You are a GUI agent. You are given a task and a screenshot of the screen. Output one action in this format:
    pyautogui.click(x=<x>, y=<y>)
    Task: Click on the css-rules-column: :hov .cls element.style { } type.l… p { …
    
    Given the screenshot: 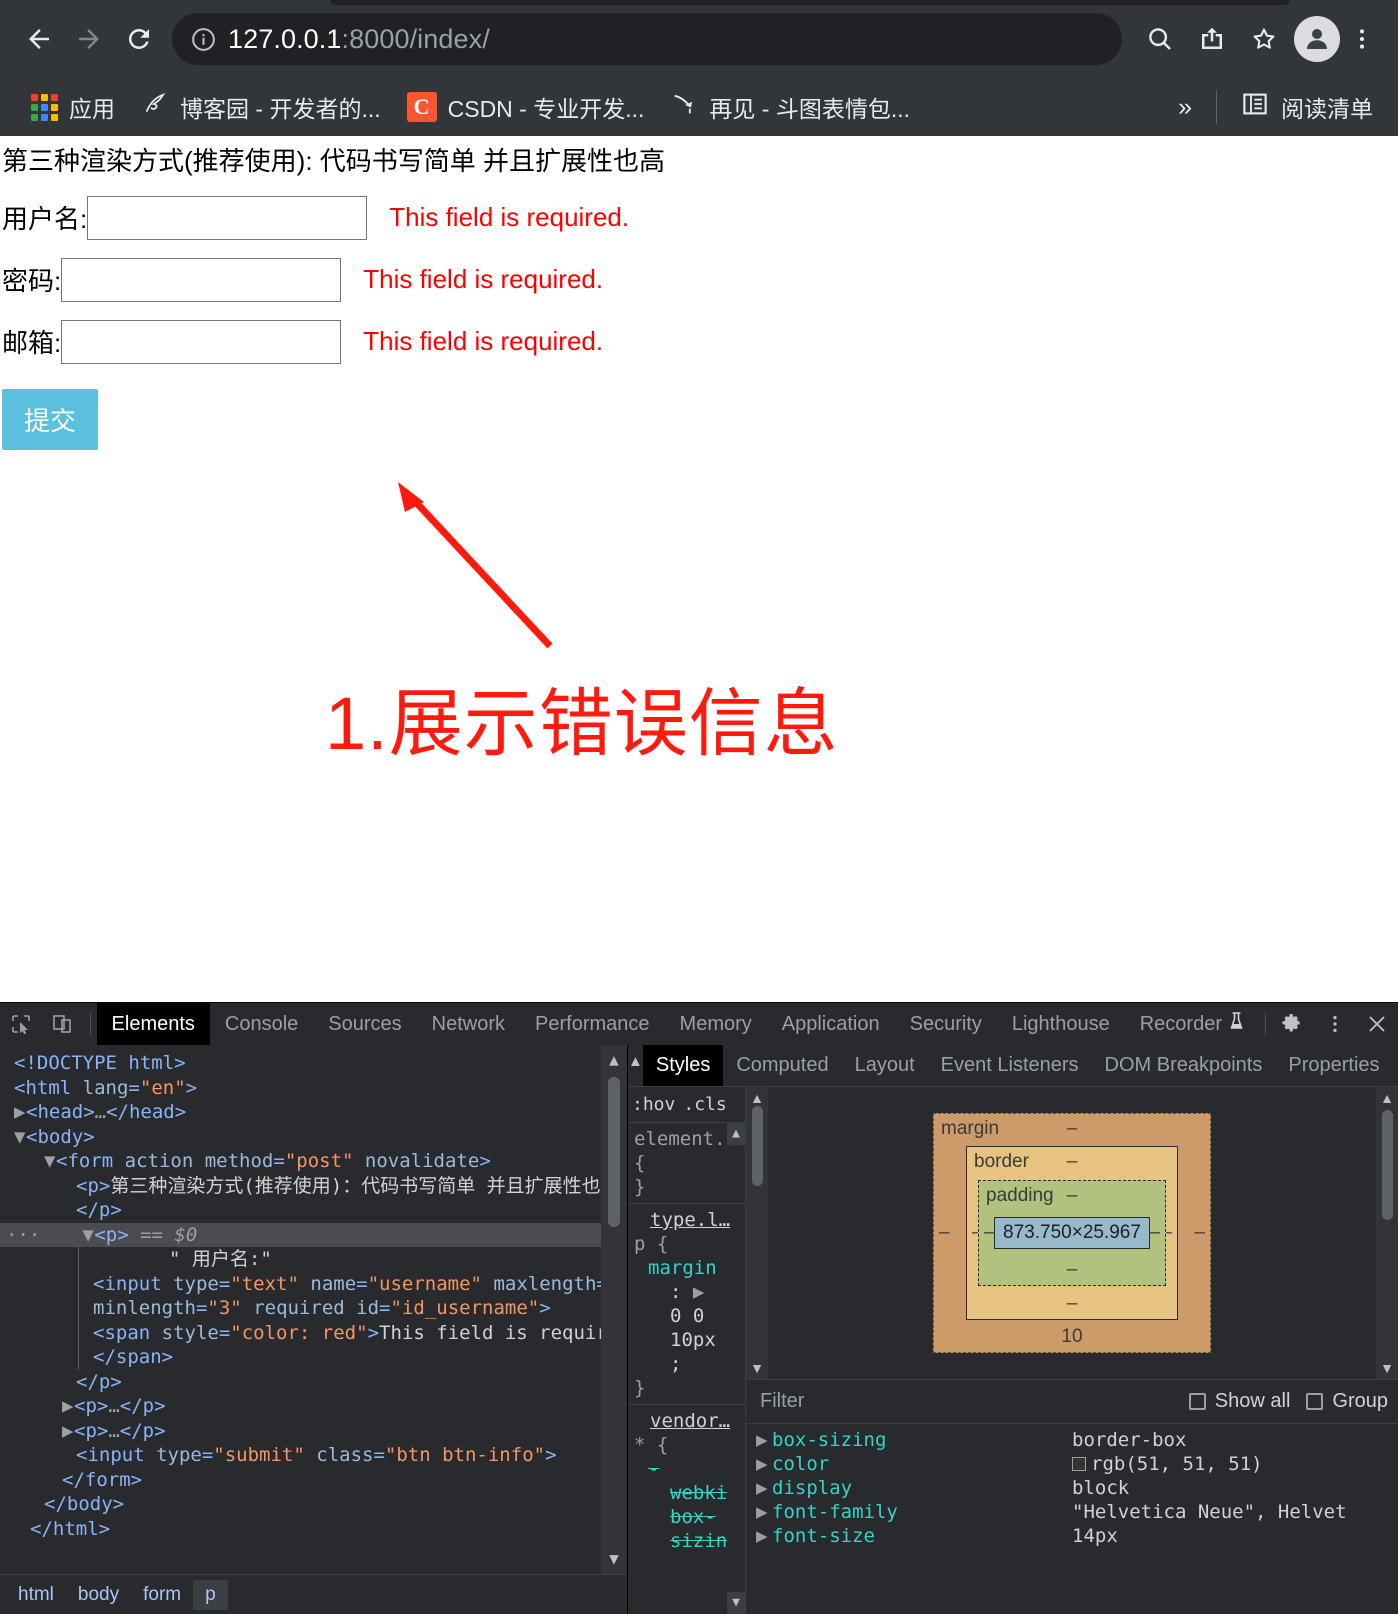 What is the action you would take?
    pyautogui.click(x=687, y=1350)
    